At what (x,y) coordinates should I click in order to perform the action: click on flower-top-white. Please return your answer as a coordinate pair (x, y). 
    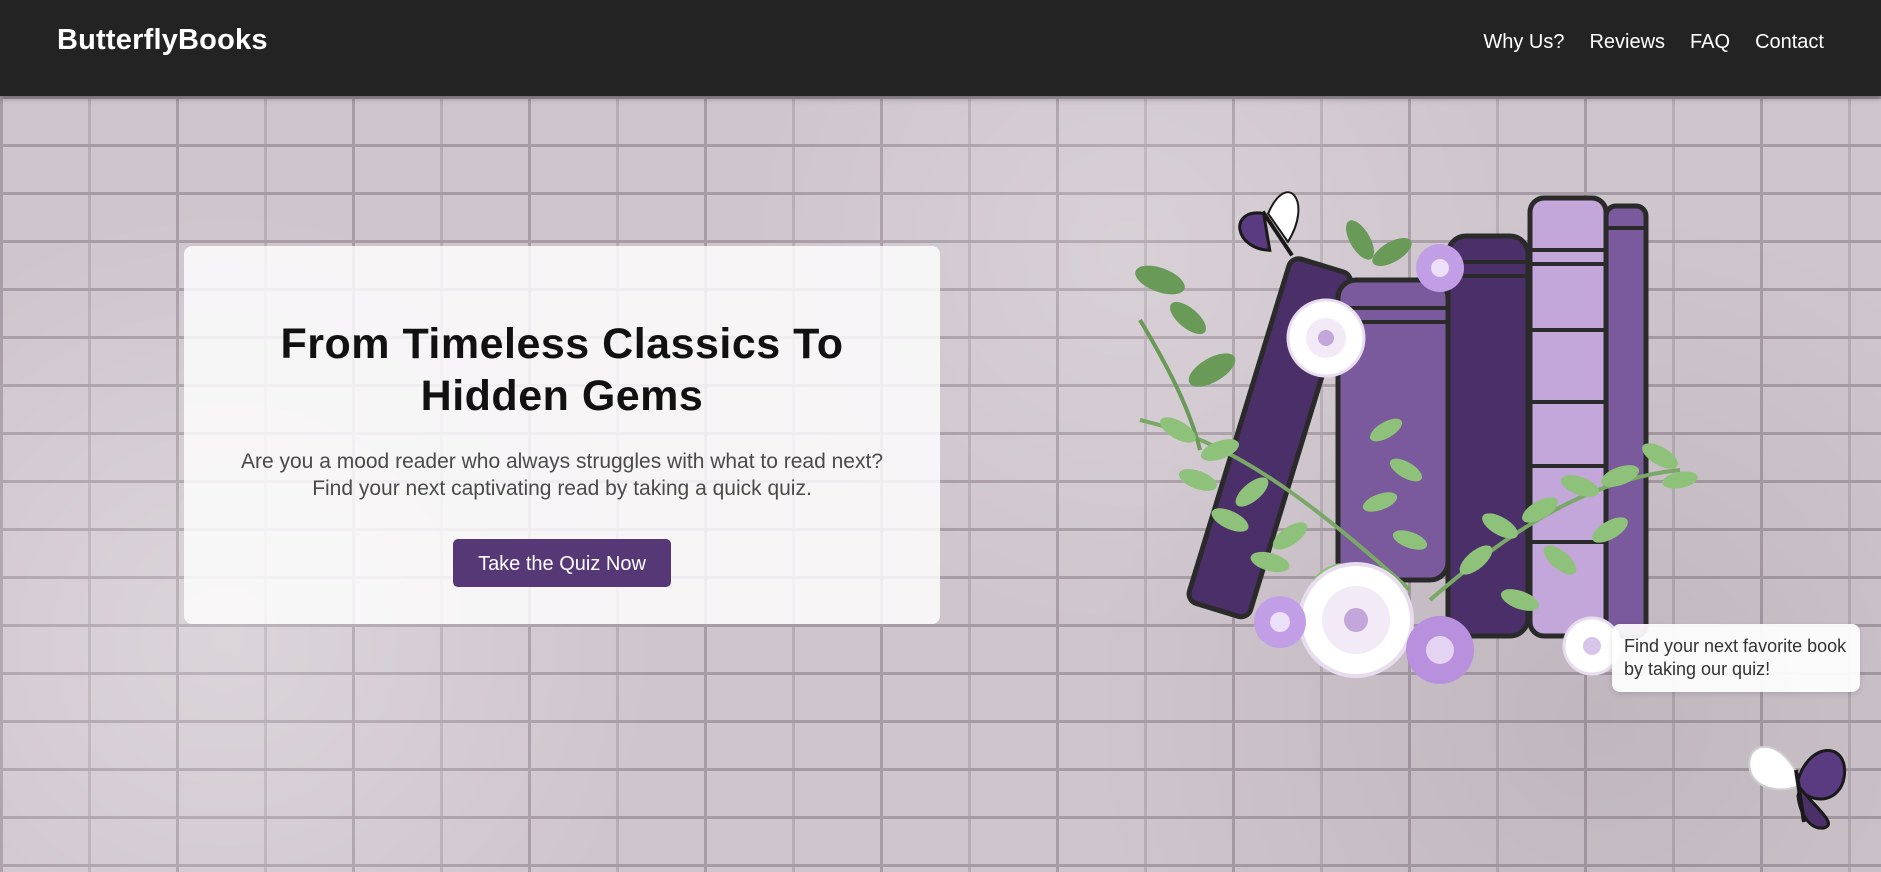
    Looking at the image, I should click on (1326, 338).